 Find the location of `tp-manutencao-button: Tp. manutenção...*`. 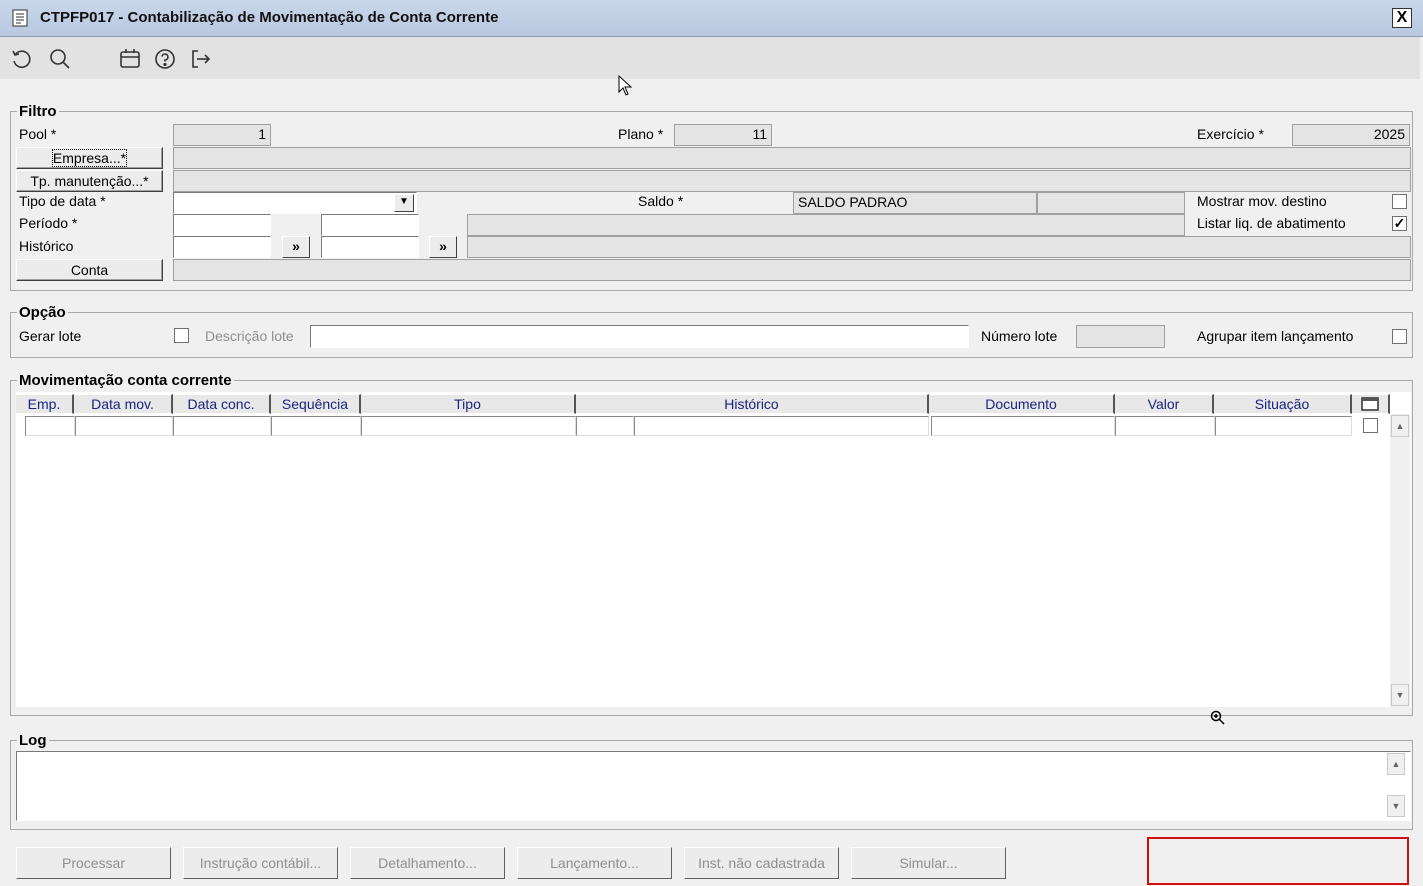

tp-manutencao-button: Tp. manutenção...* is located at coordinates (89, 181).